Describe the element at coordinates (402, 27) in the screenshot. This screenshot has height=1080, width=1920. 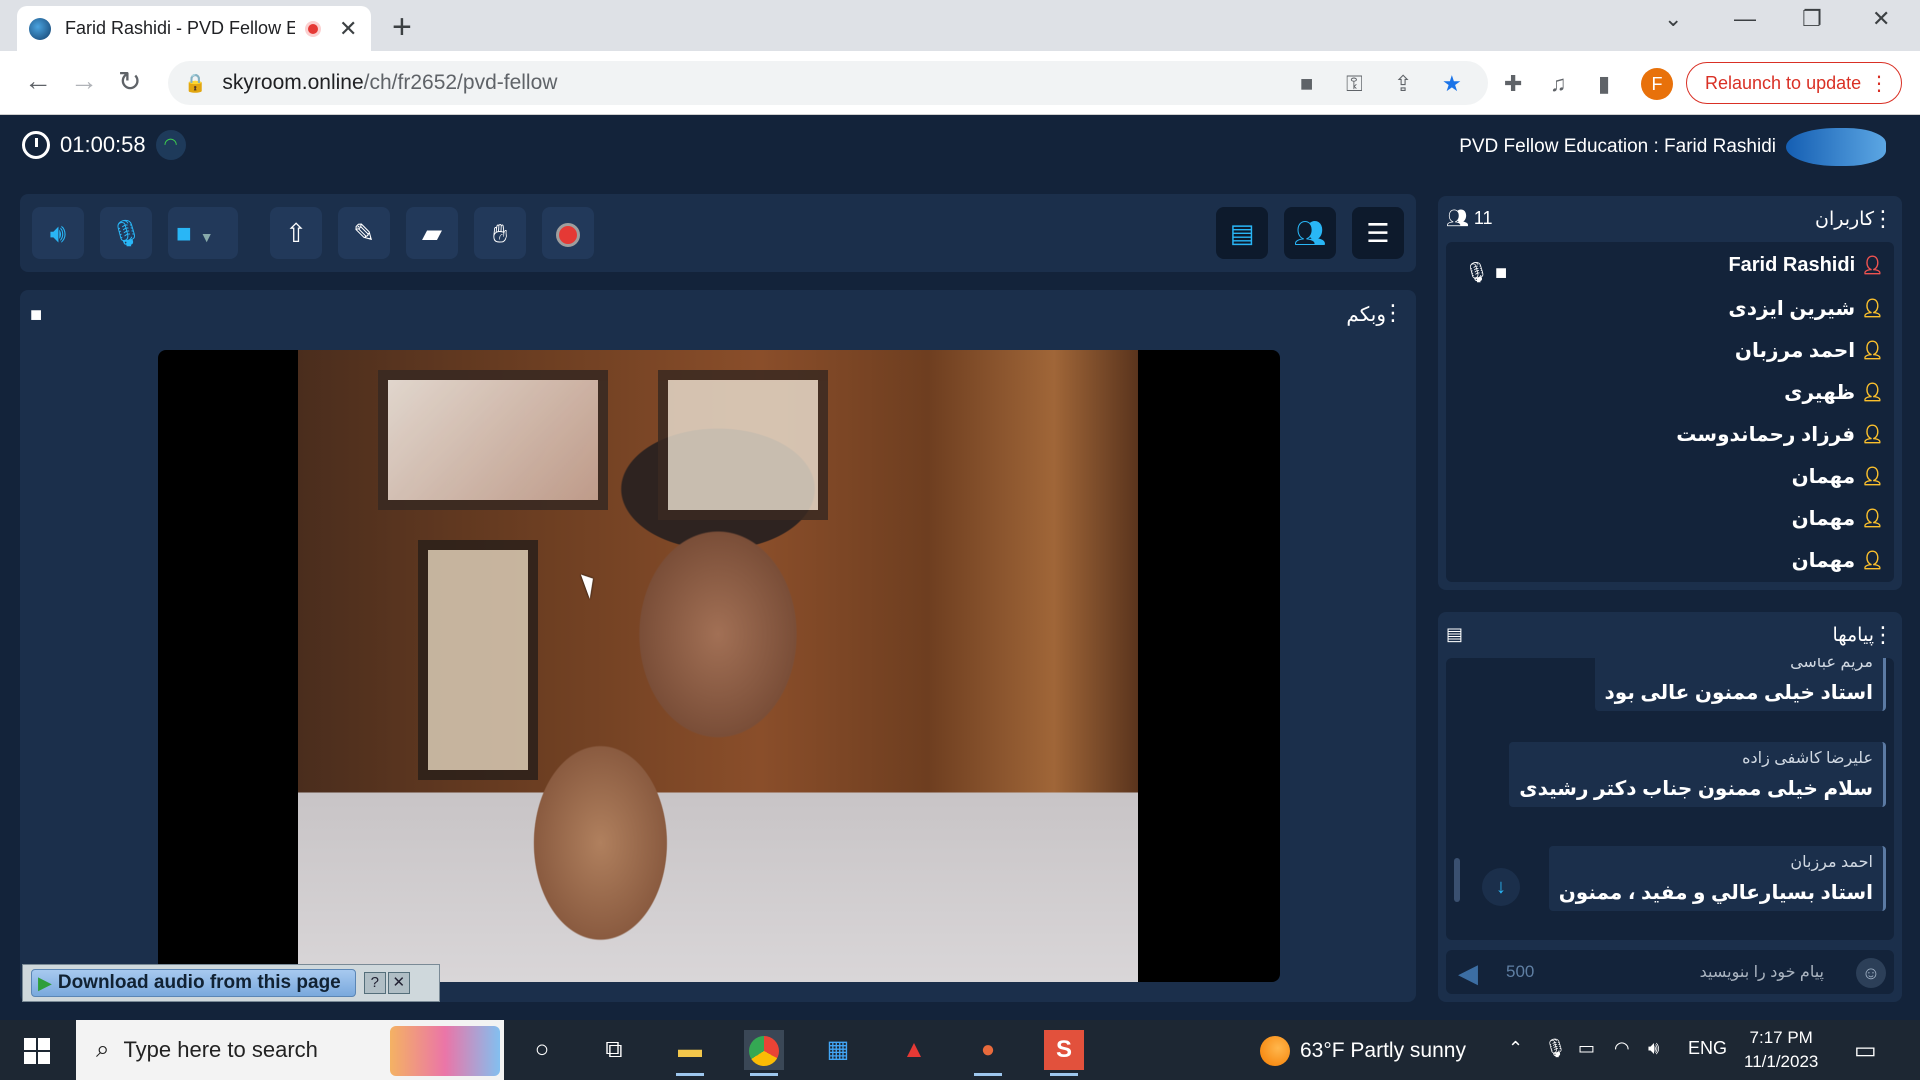
I see `new-tab-button: +` at that location.